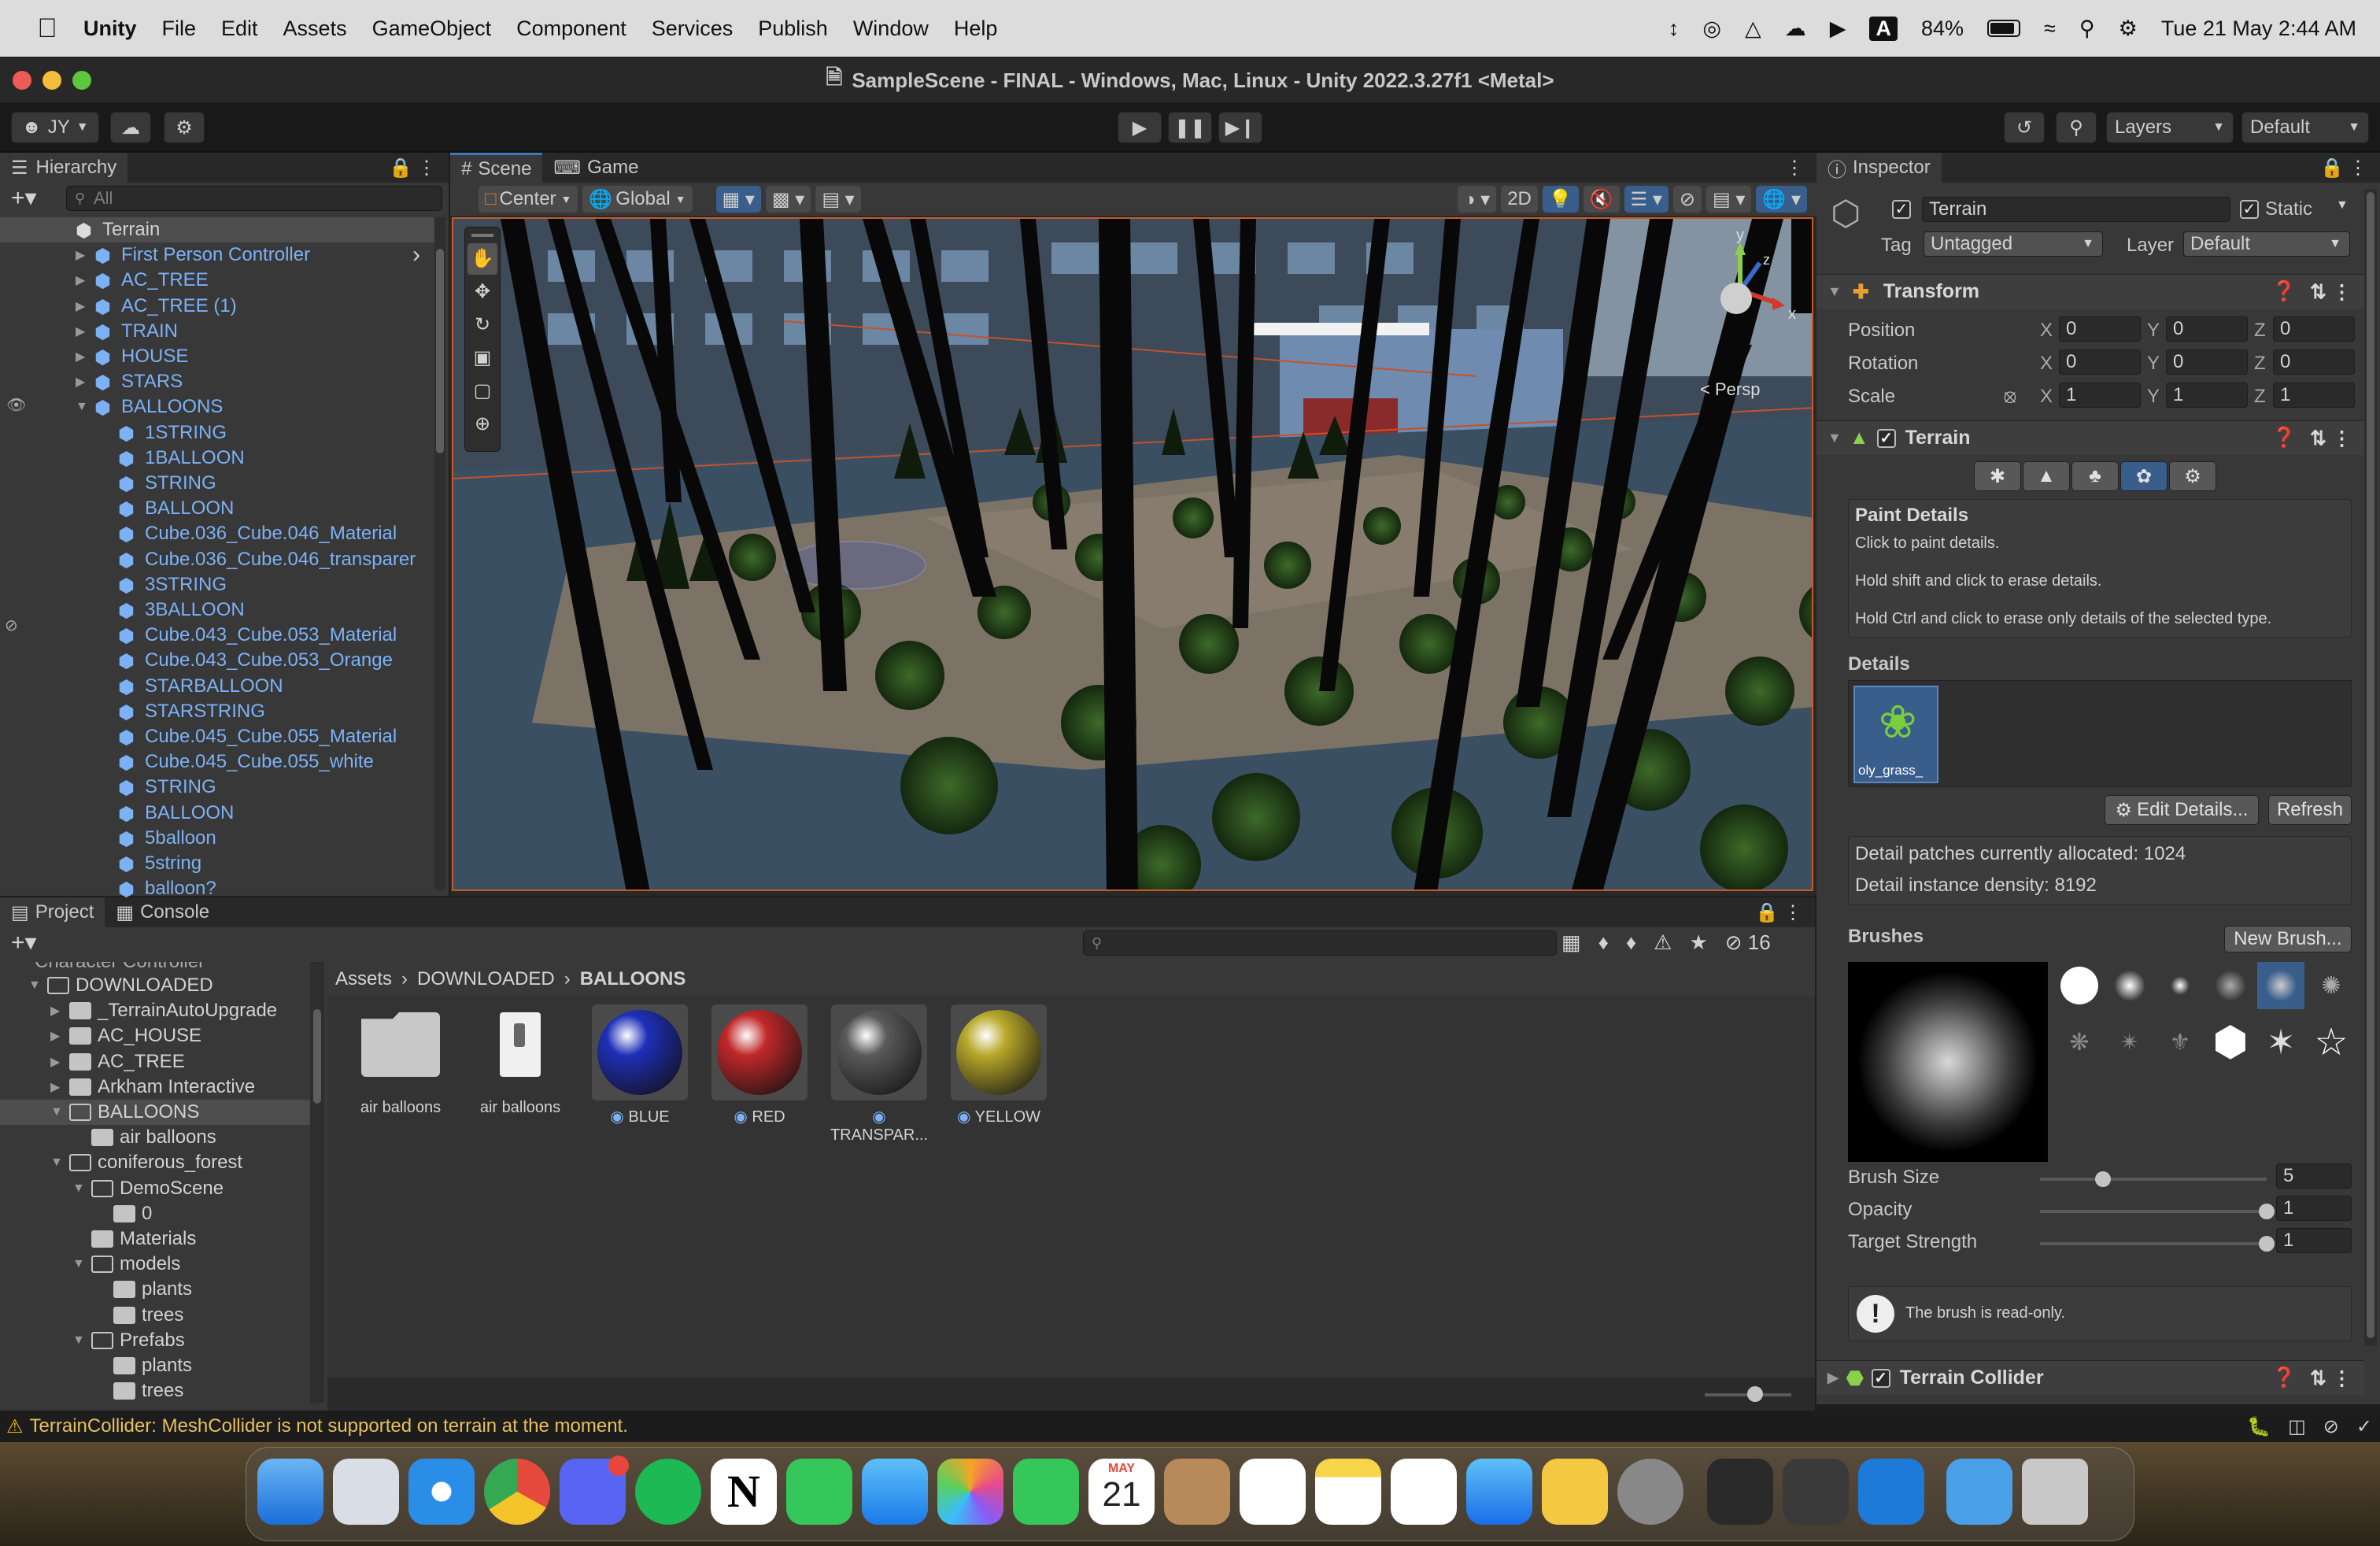 Image resolution: width=2380 pixels, height=1546 pixels. What do you see at coordinates (2318, 1378) in the screenshot?
I see `presets-icon: ⇅` at bounding box center [2318, 1378].